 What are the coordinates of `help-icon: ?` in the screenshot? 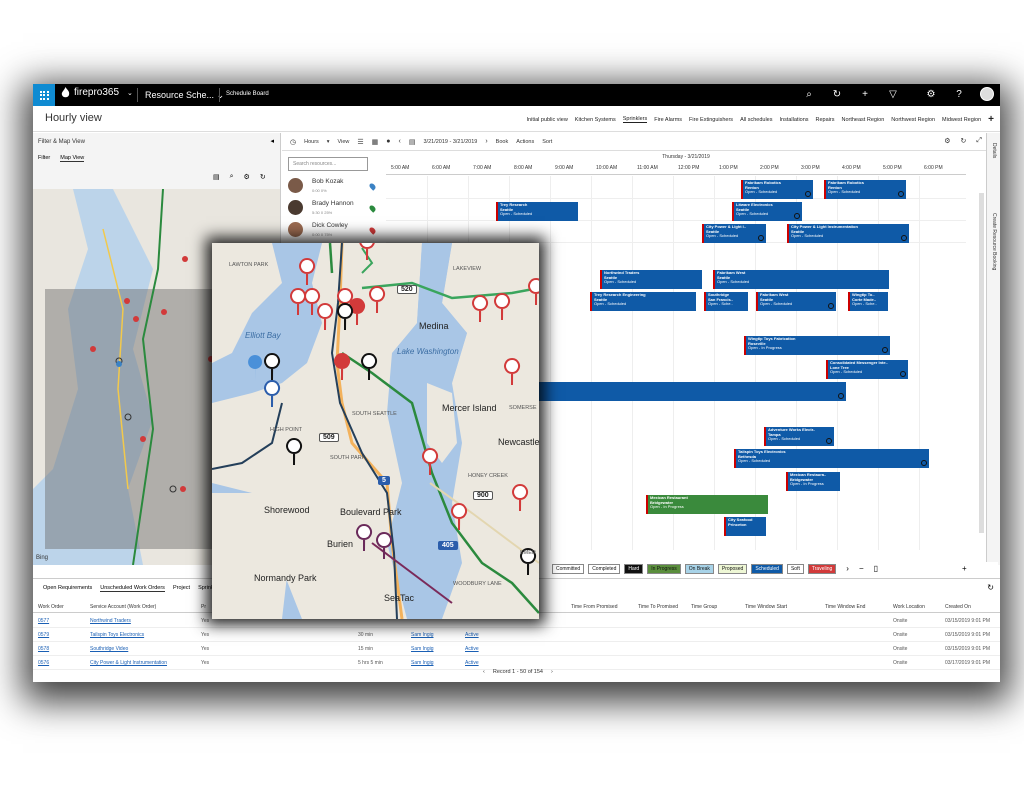 It's located at (959, 94).